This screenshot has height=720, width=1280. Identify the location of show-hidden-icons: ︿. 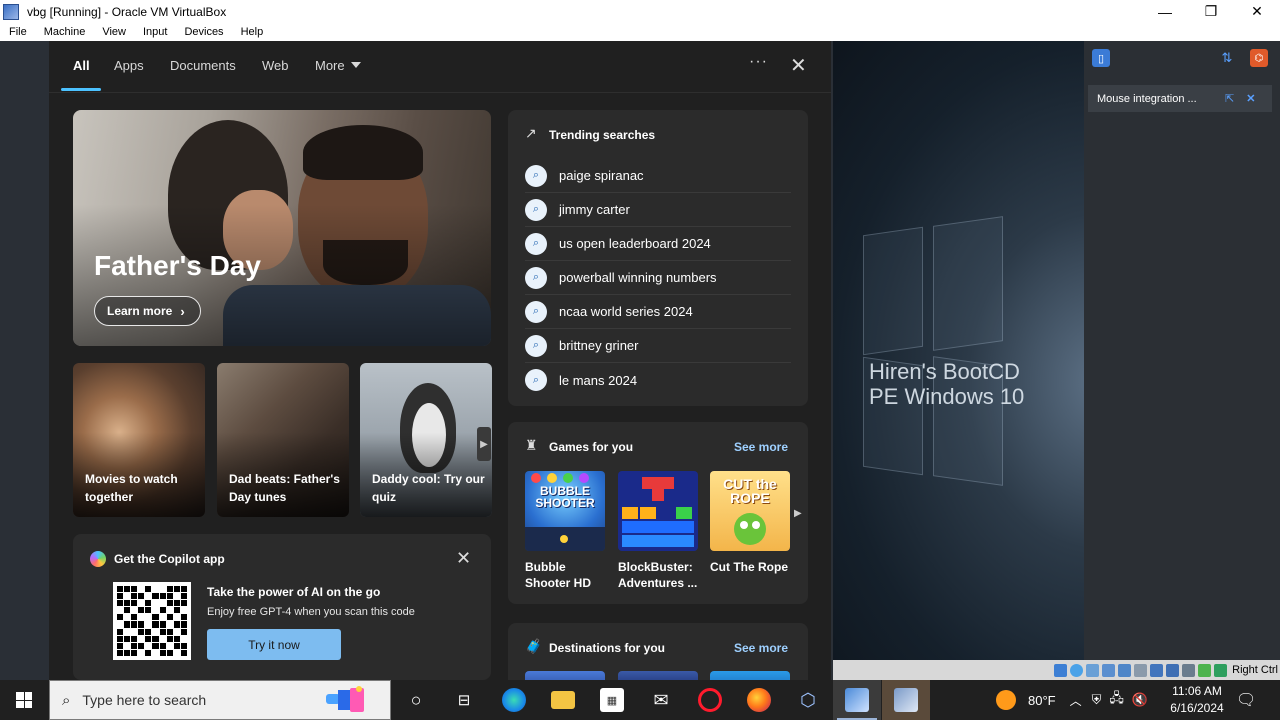
(1076, 700).